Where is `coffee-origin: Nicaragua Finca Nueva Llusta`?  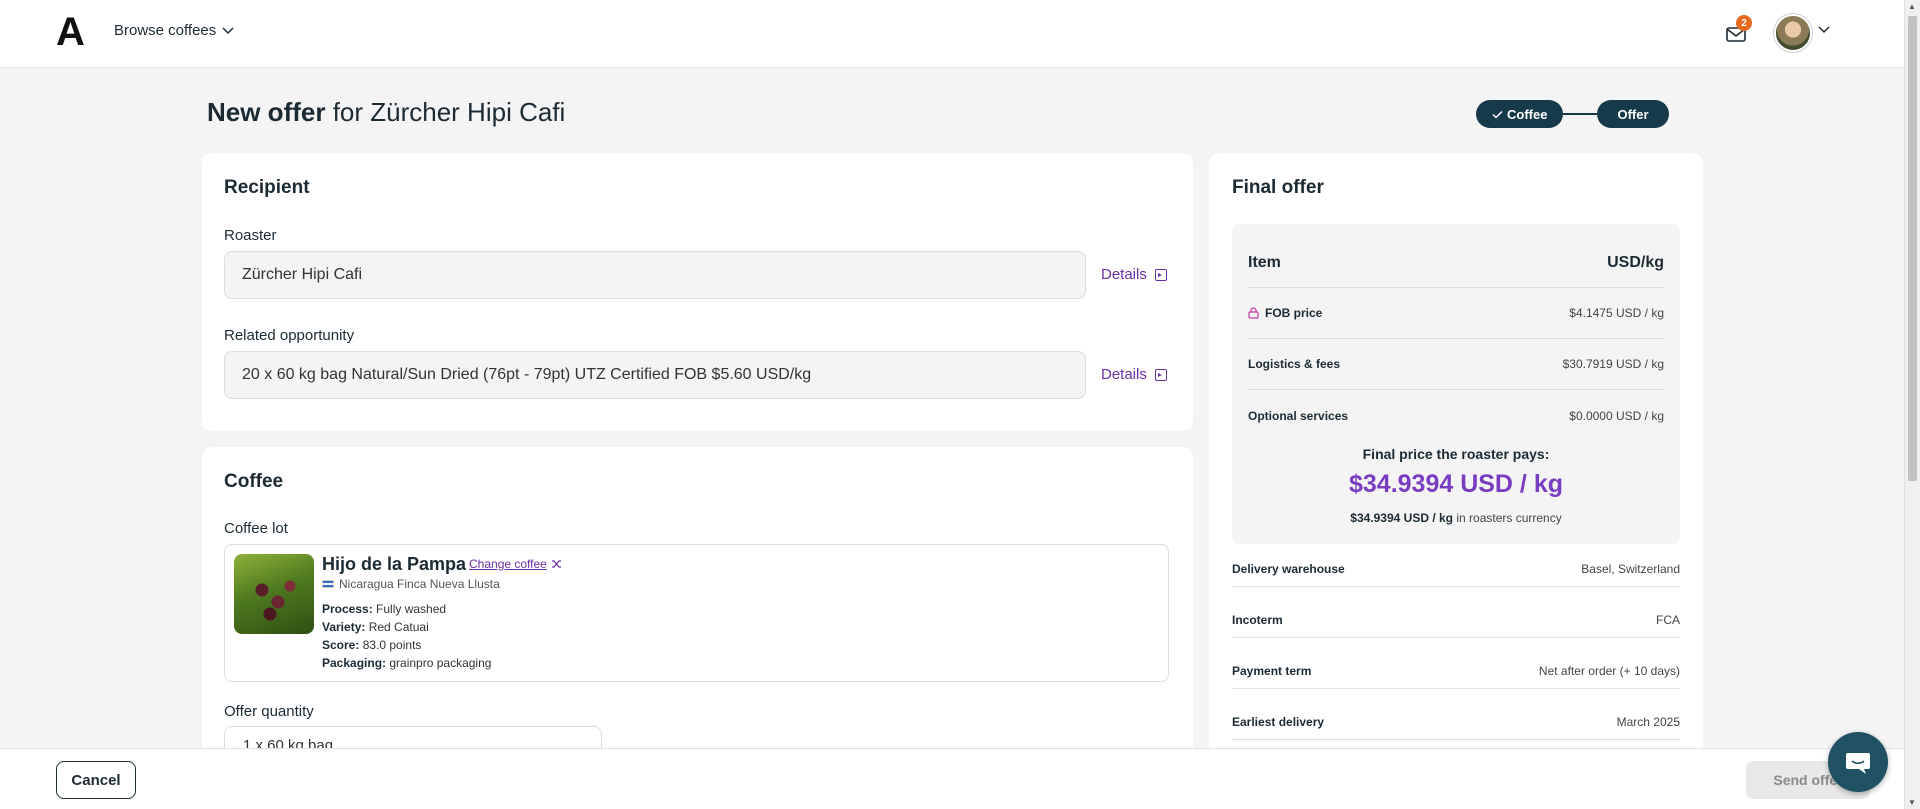 coffee-origin: Nicaragua Finca Nueva Llusta is located at coordinates (411, 584).